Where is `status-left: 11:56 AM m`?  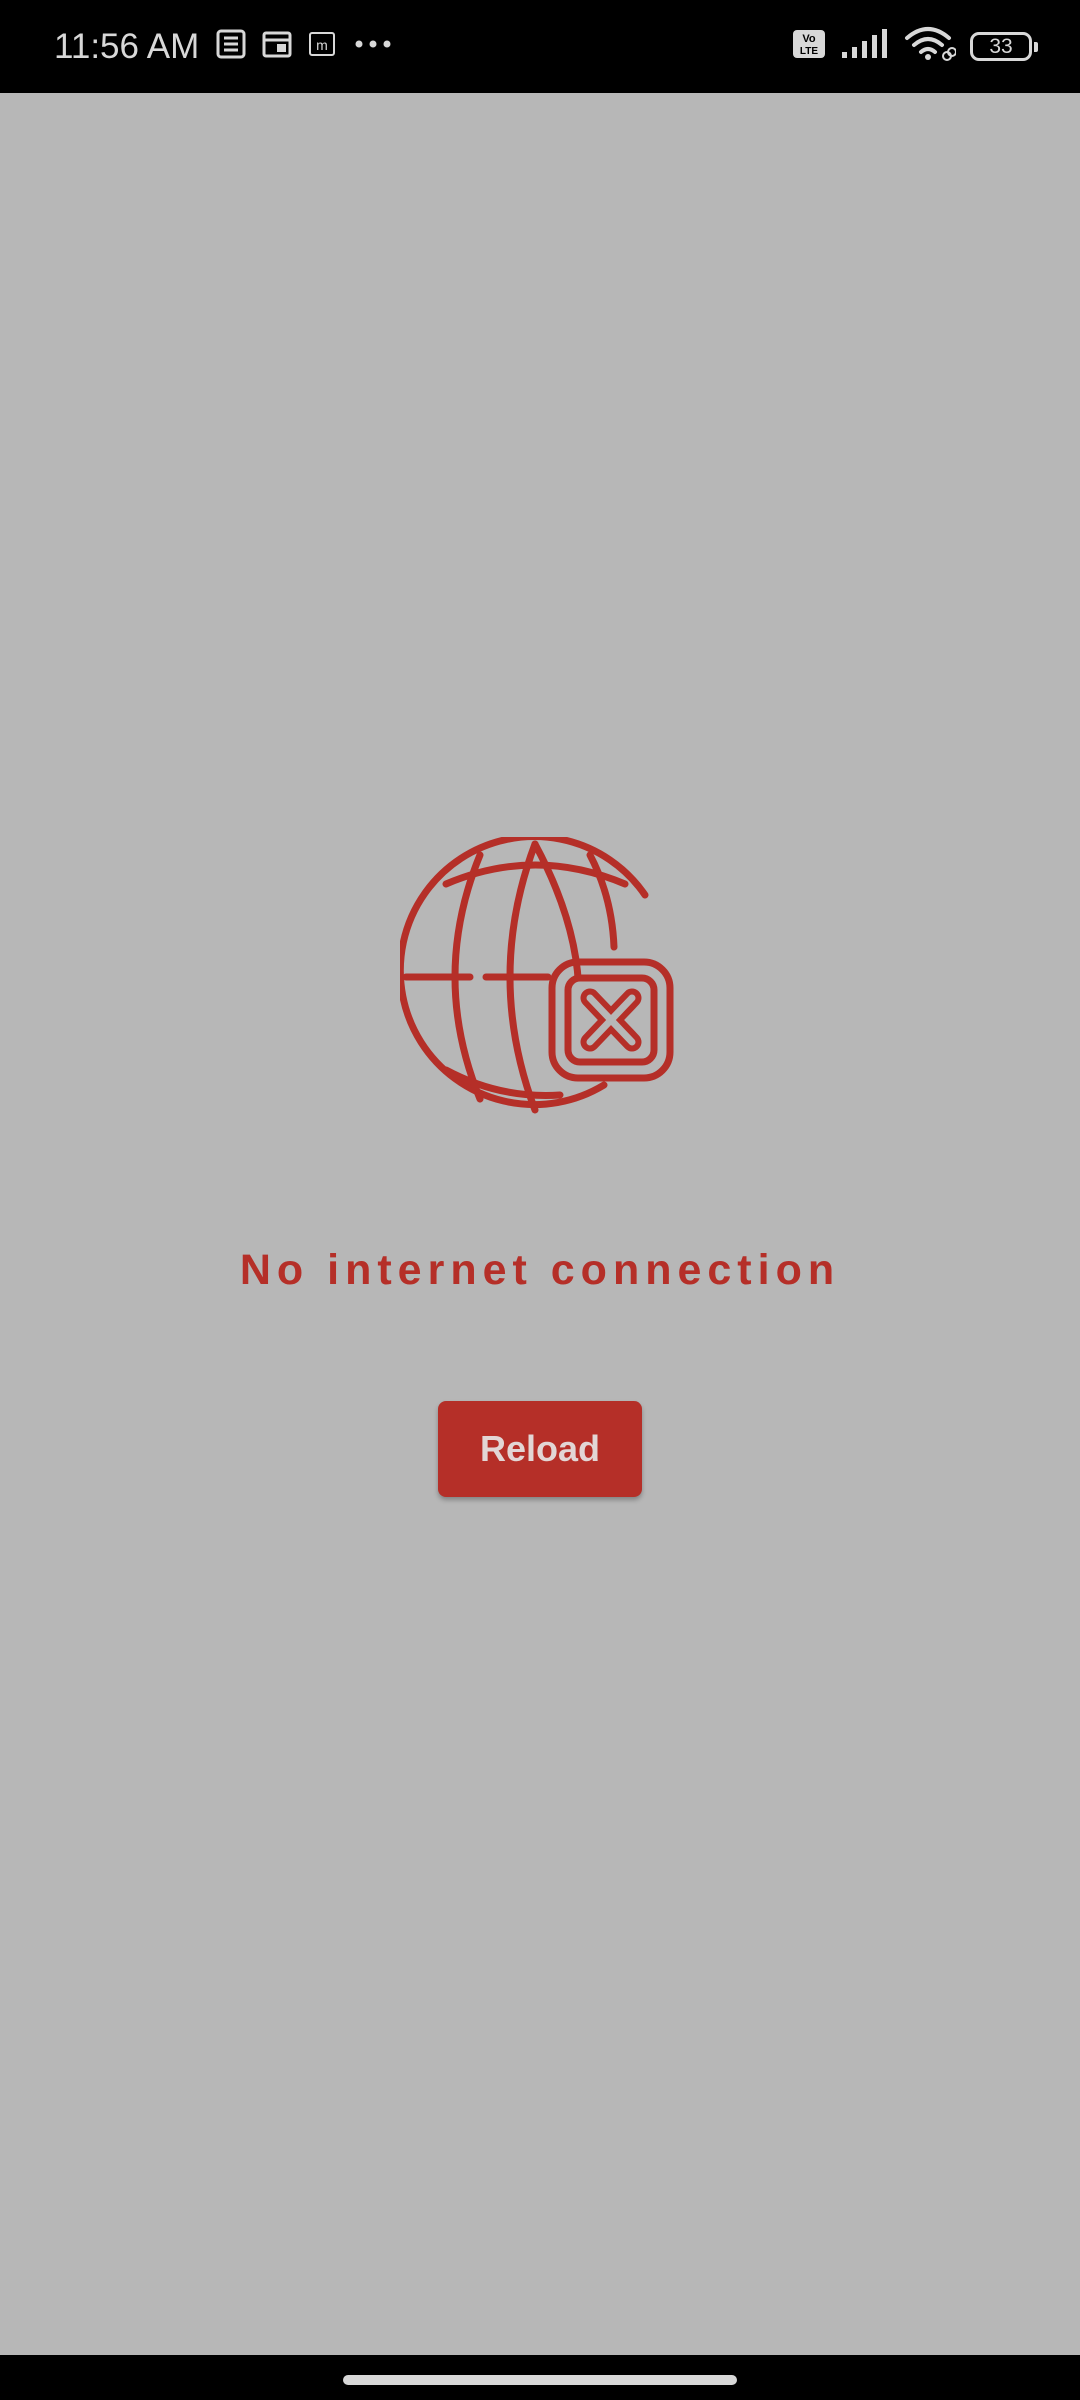 status-left: 11:56 AM m is located at coordinates (224, 46).